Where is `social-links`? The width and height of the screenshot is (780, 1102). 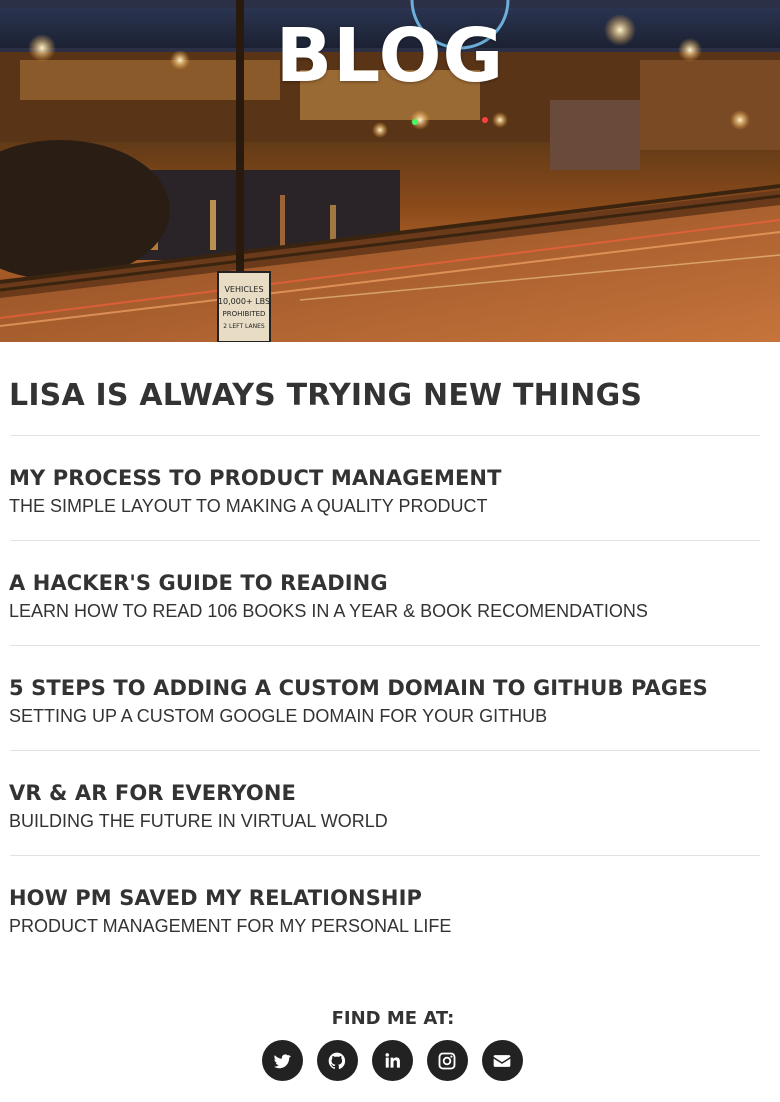 social-links is located at coordinates (390, 1060).